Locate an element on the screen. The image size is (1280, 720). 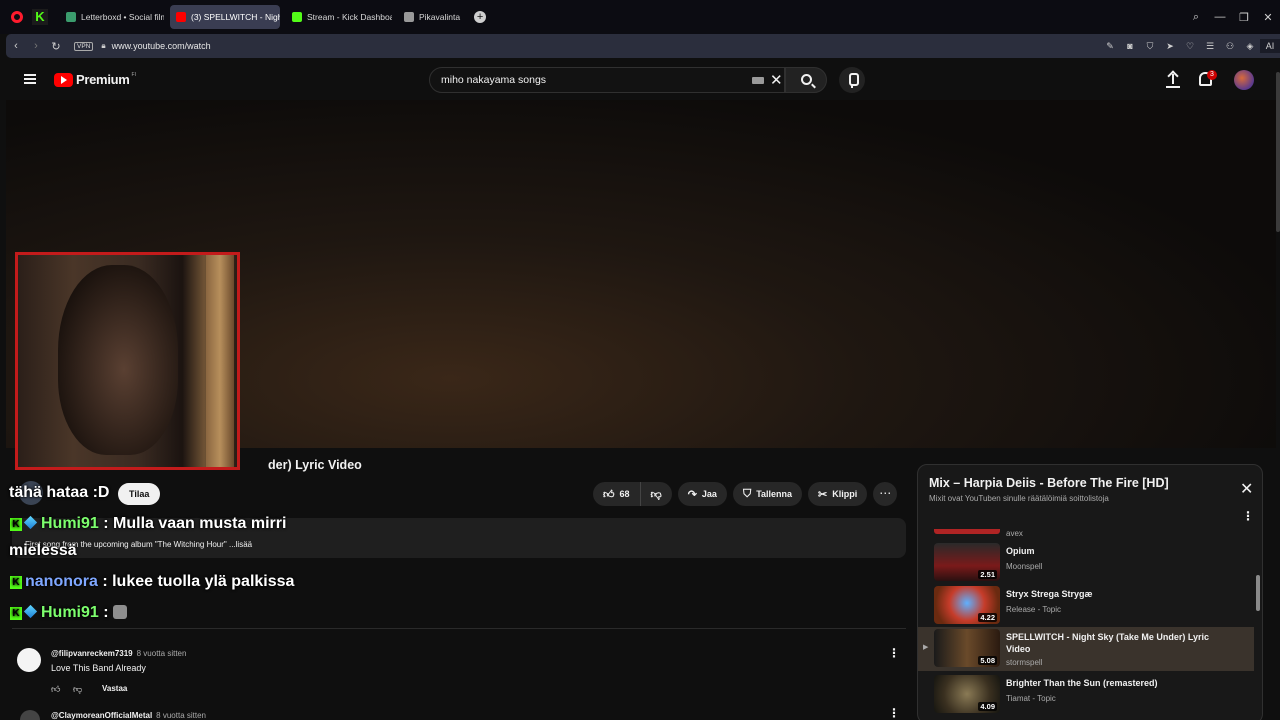
upload-icon is located at coordinates (1173, 79).